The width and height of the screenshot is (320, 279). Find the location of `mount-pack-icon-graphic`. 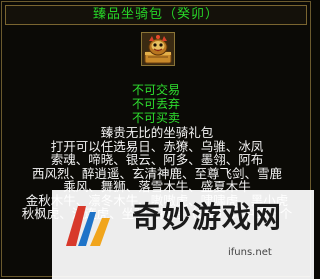

mount-pack-icon-graphic is located at coordinates (158, 49).